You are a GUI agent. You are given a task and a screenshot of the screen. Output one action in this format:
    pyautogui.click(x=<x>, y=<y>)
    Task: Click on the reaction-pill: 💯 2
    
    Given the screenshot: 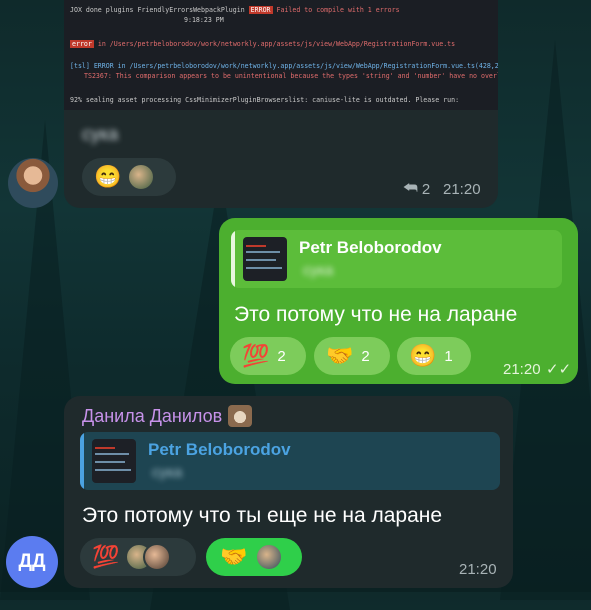 What is the action you would take?
    pyautogui.click(x=268, y=356)
    